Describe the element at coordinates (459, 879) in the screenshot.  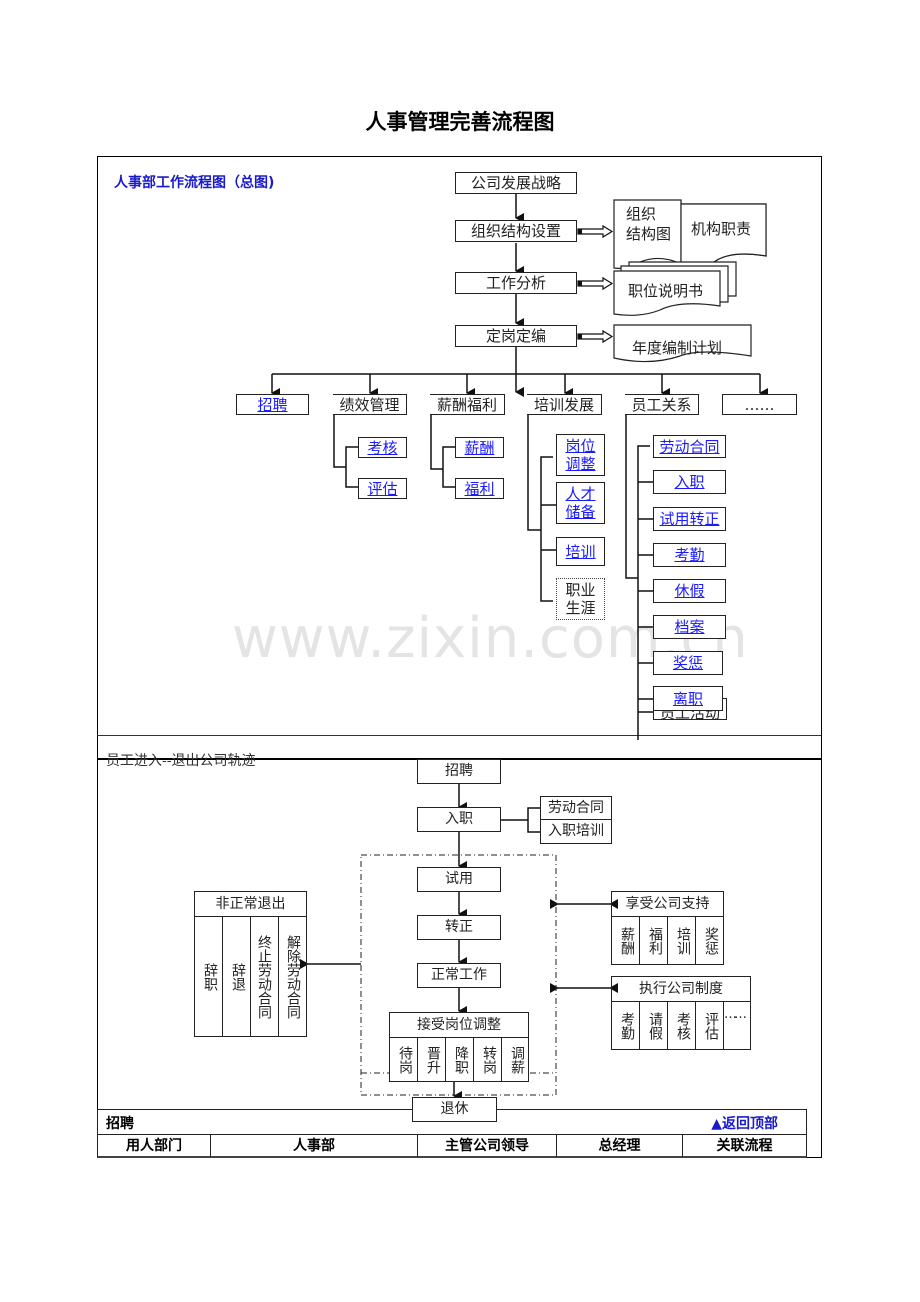
I see `traj-probation: 试用` at that location.